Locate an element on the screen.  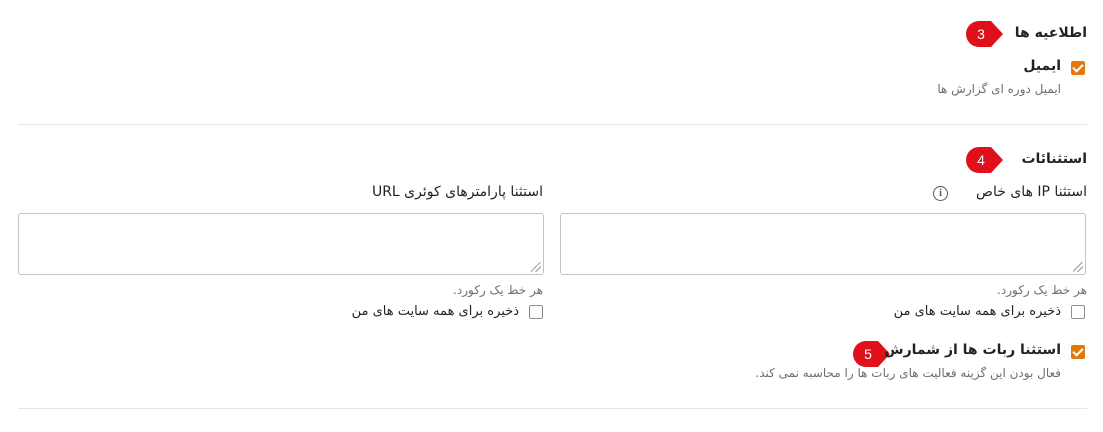
url-save-all-label: ذخیره برای همه سایت های من is located at coordinates (435, 311).